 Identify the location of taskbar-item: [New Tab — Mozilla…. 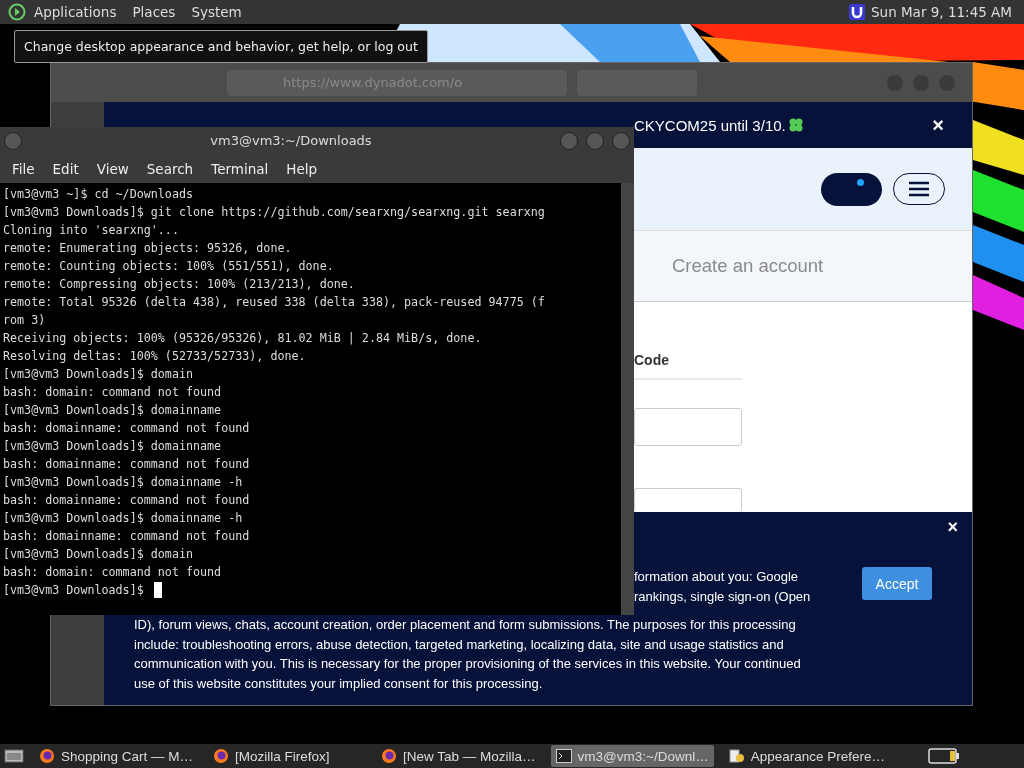
(458, 756).